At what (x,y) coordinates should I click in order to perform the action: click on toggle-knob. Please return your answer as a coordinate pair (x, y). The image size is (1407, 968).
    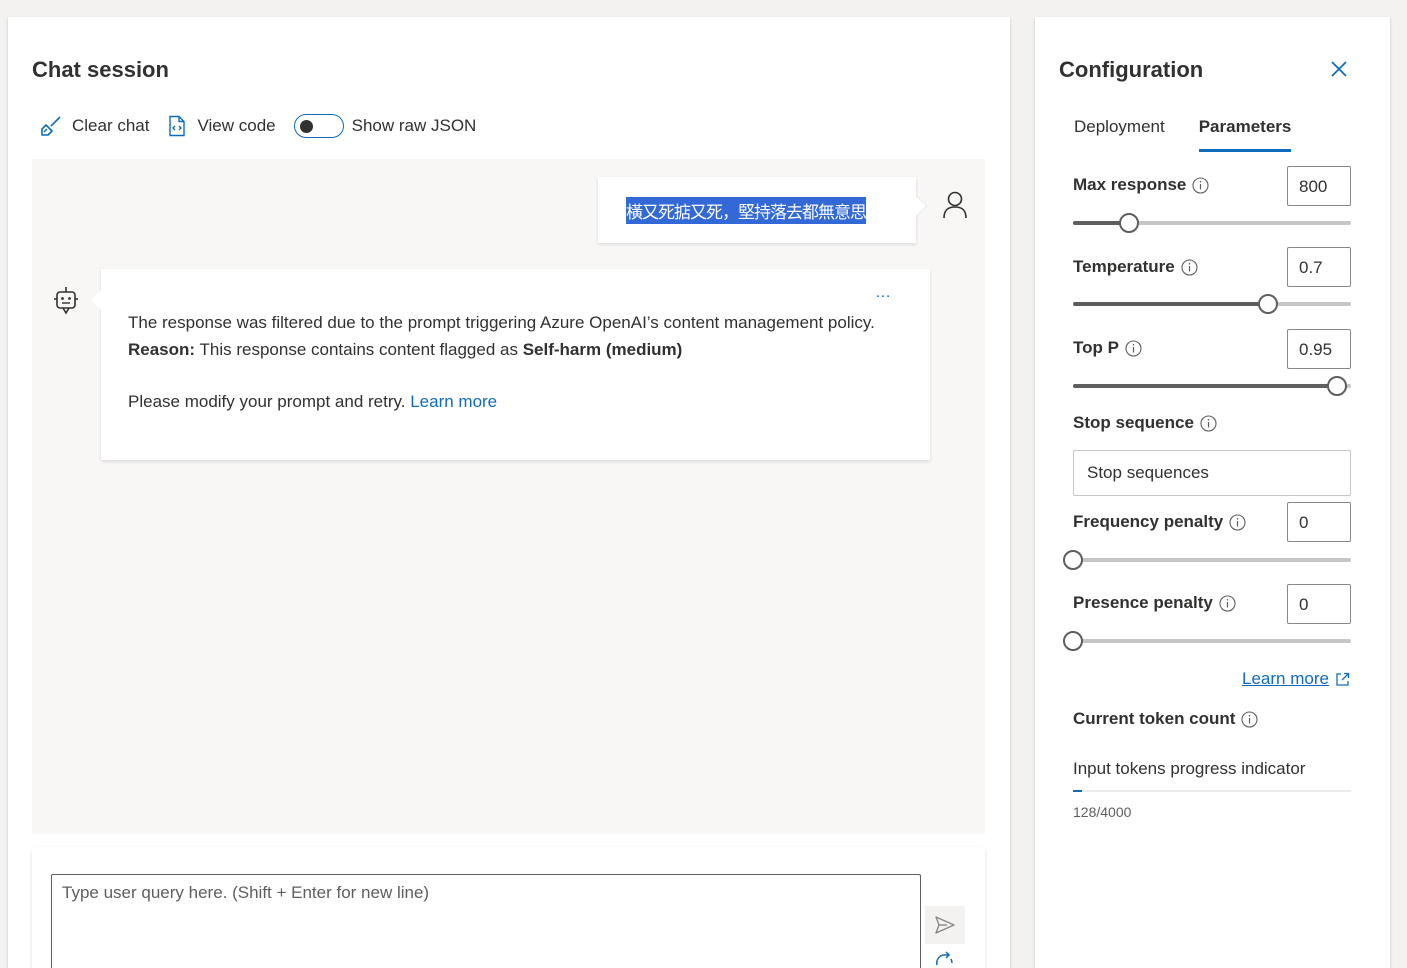
    Looking at the image, I should click on (306, 126).